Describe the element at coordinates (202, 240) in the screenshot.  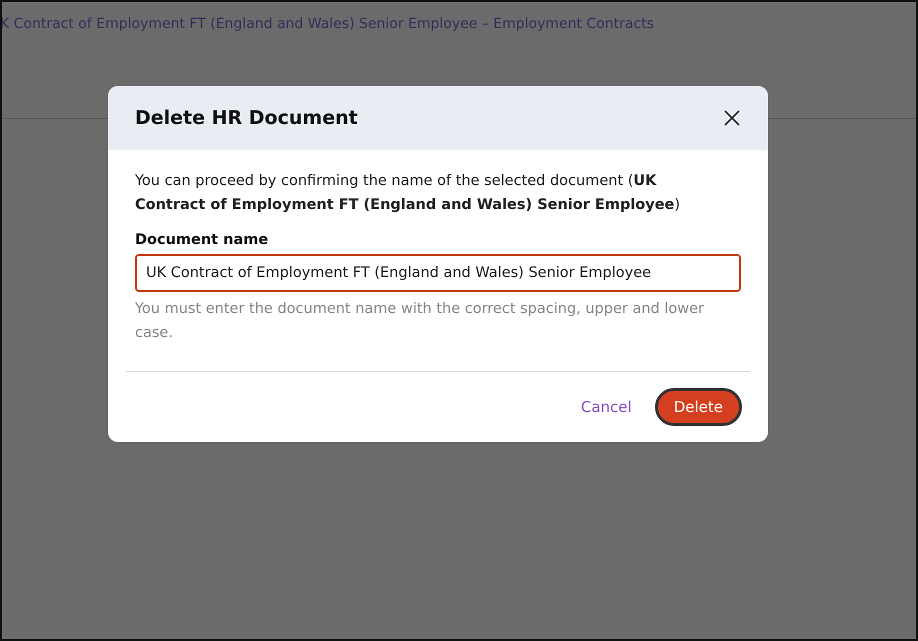
I see `field-label: Document name` at that location.